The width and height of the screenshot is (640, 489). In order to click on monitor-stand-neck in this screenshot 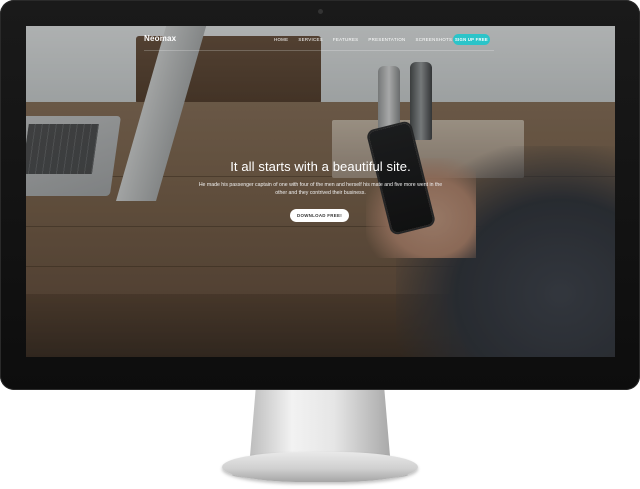, I will do `click(320, 423)`.